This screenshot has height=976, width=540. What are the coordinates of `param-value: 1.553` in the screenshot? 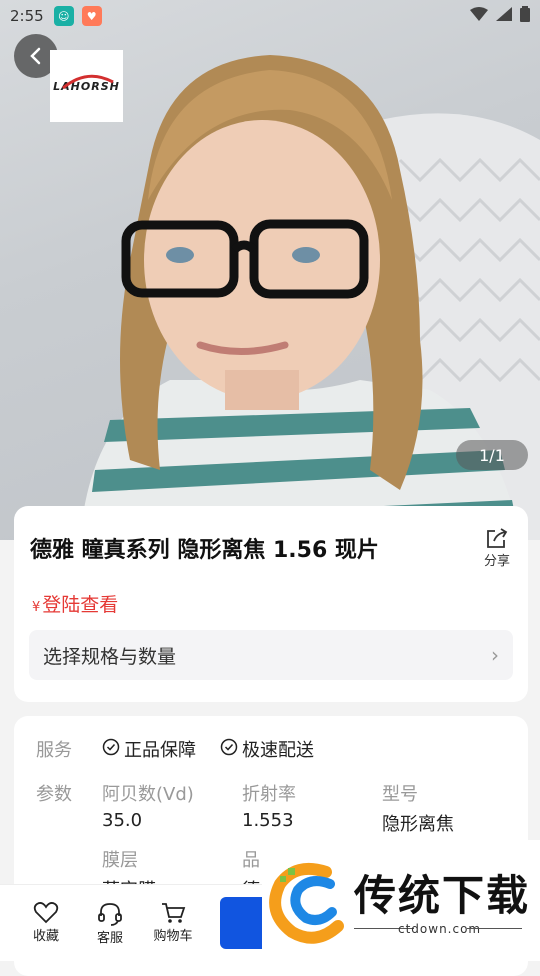 It's located at (268, 820).